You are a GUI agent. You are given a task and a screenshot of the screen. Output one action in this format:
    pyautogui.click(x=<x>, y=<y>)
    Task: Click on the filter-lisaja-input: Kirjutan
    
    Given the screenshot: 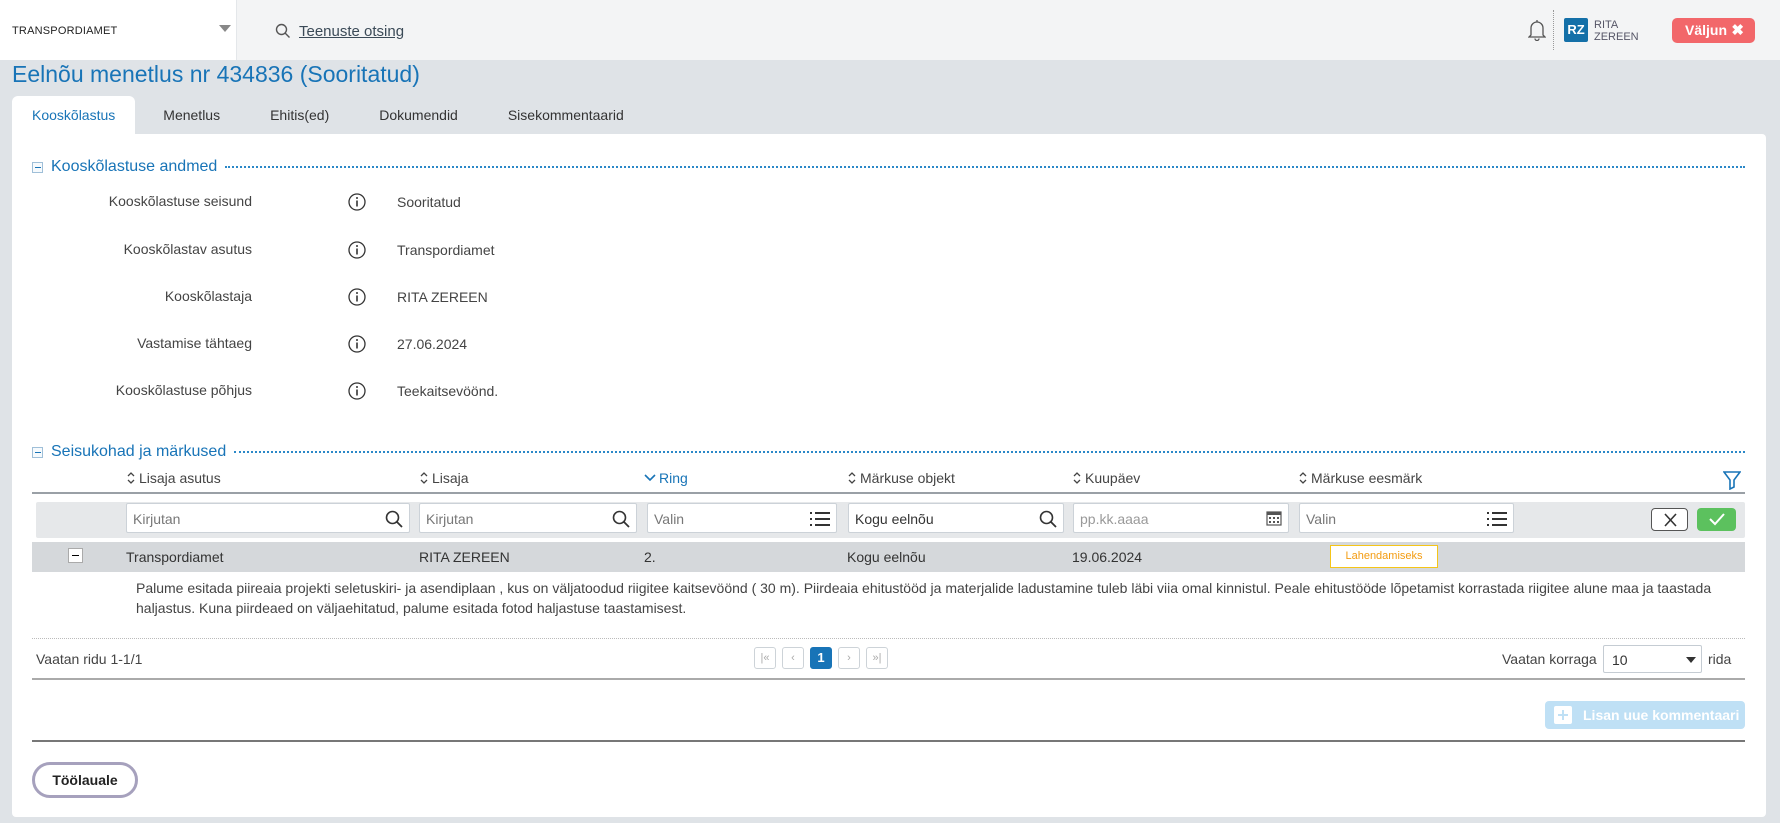 What is the action you would take?
    pyautogui.click(x=528, y=518)
    